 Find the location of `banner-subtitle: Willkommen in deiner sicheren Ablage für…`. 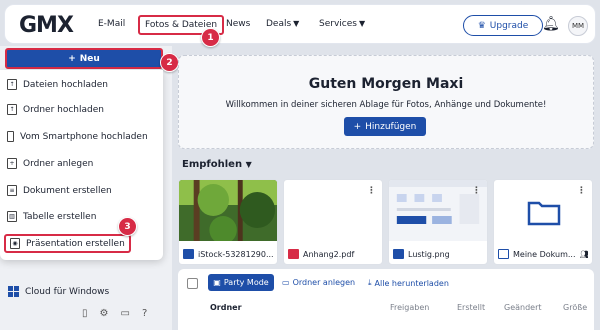

banner-subtitle: Willkommen in deiner sicheren Ablage für… is located at coordinates (386, 105).